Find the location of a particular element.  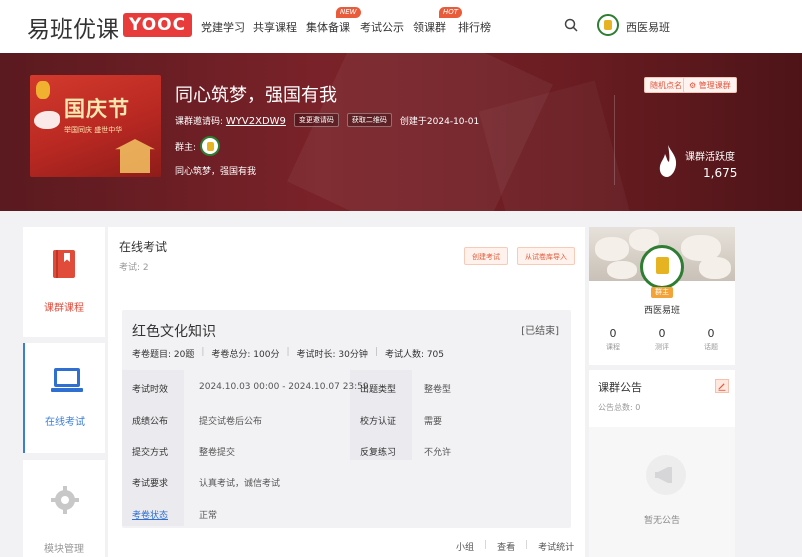

invite-label: 课群邀请码: WYV2XDW9 is located at coordinates (230, 121).